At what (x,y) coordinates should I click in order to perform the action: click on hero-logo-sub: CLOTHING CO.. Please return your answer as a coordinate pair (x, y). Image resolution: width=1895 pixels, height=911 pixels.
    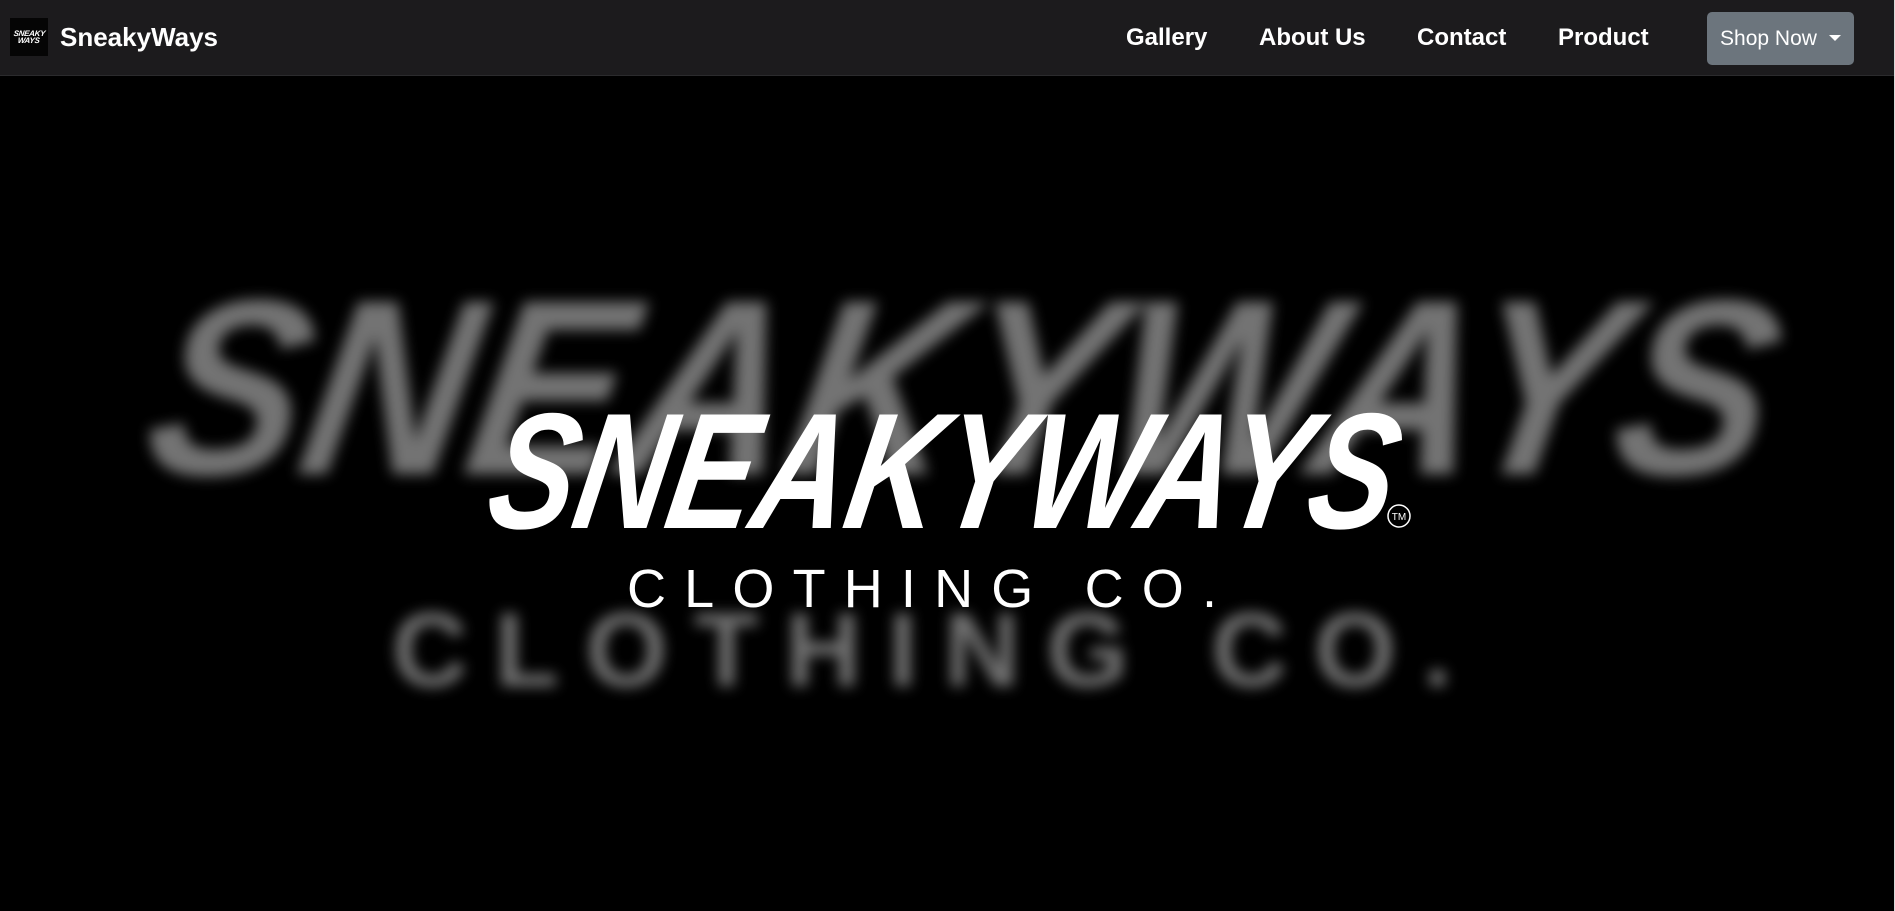
    Looking at the image, I should click on (922, 589).